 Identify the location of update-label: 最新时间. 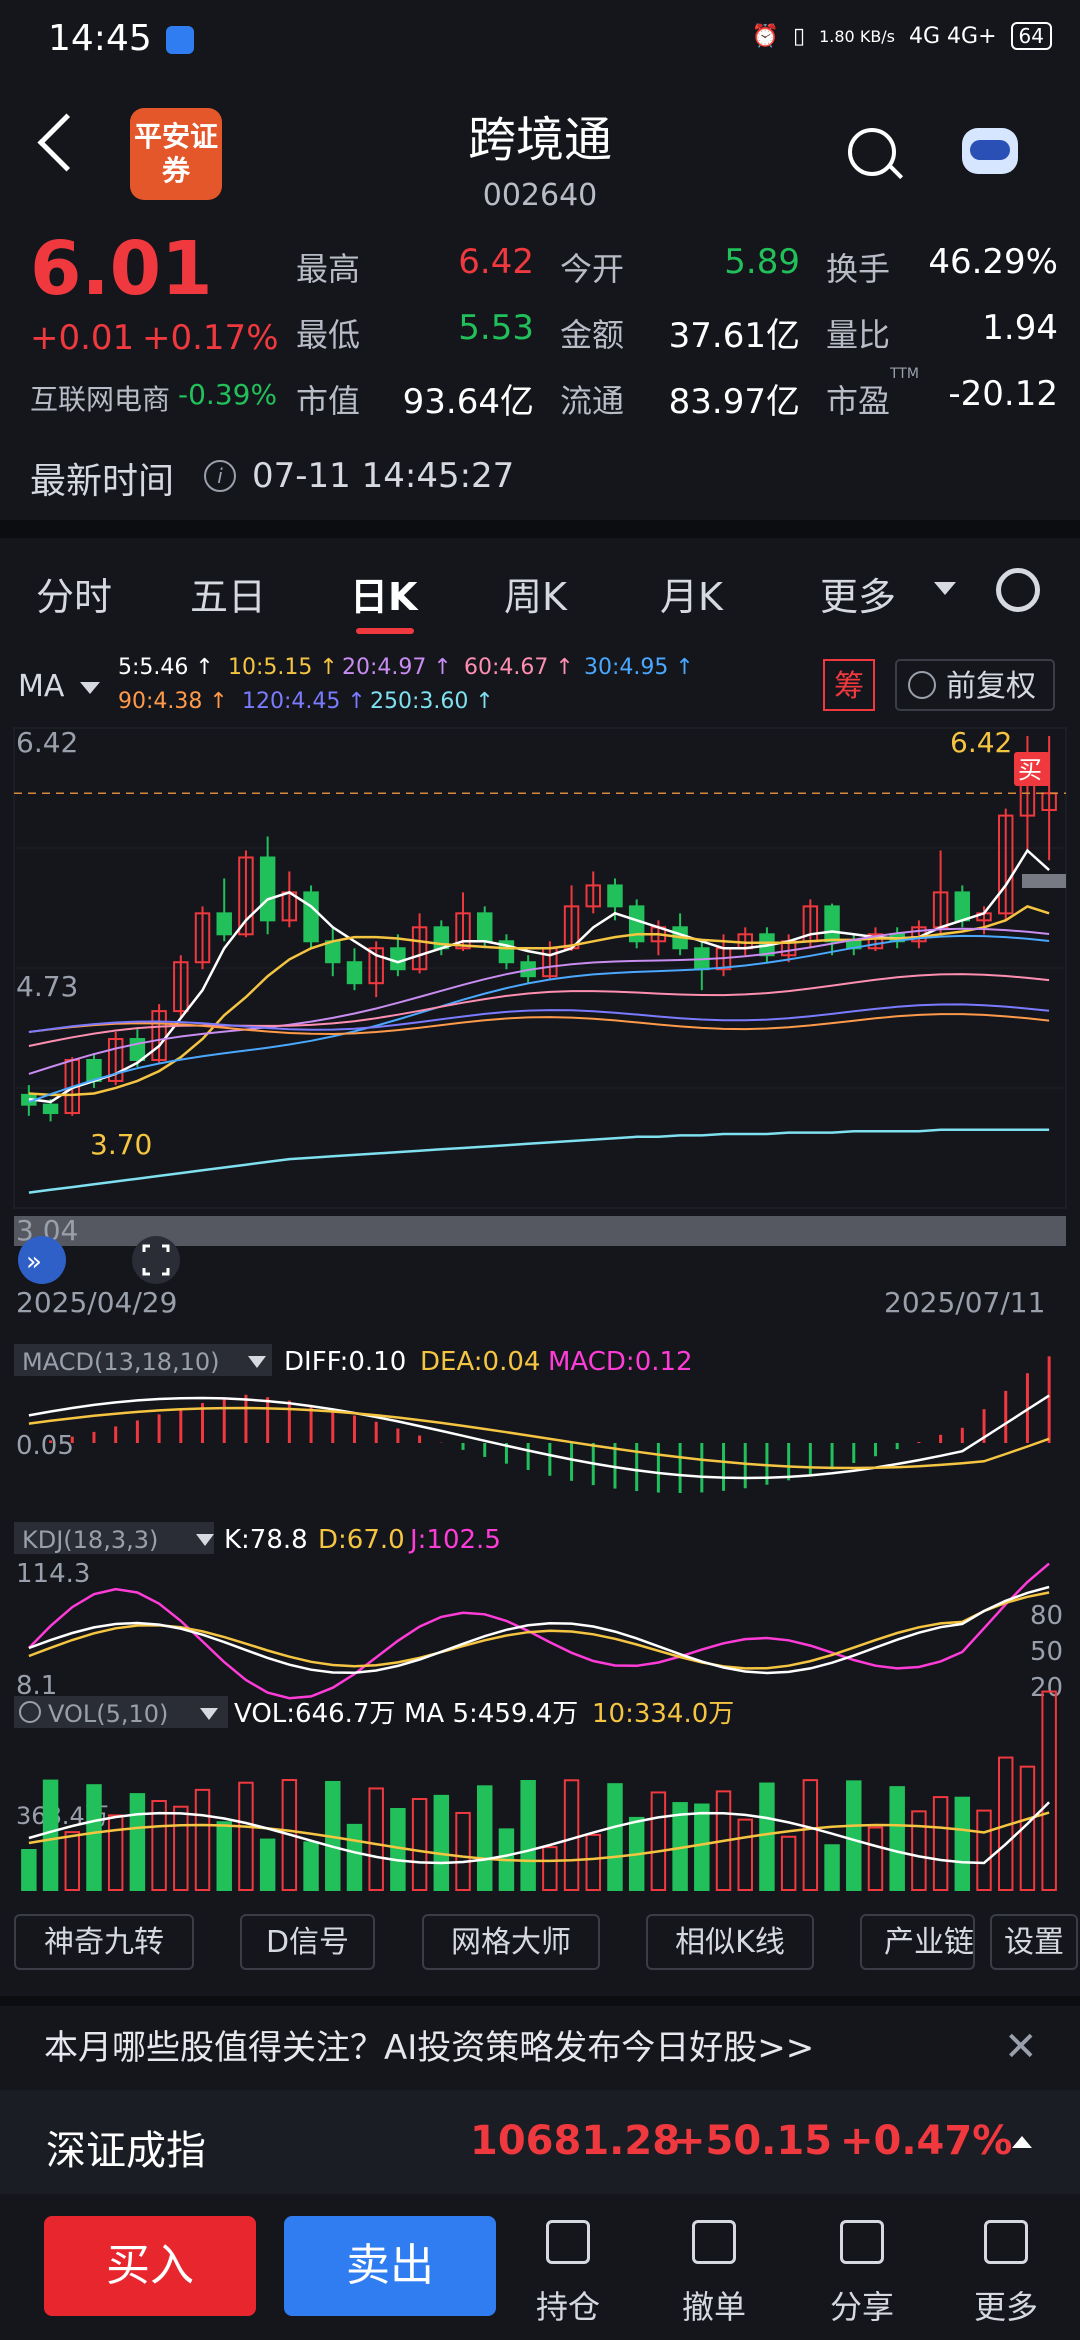
(102, 481).